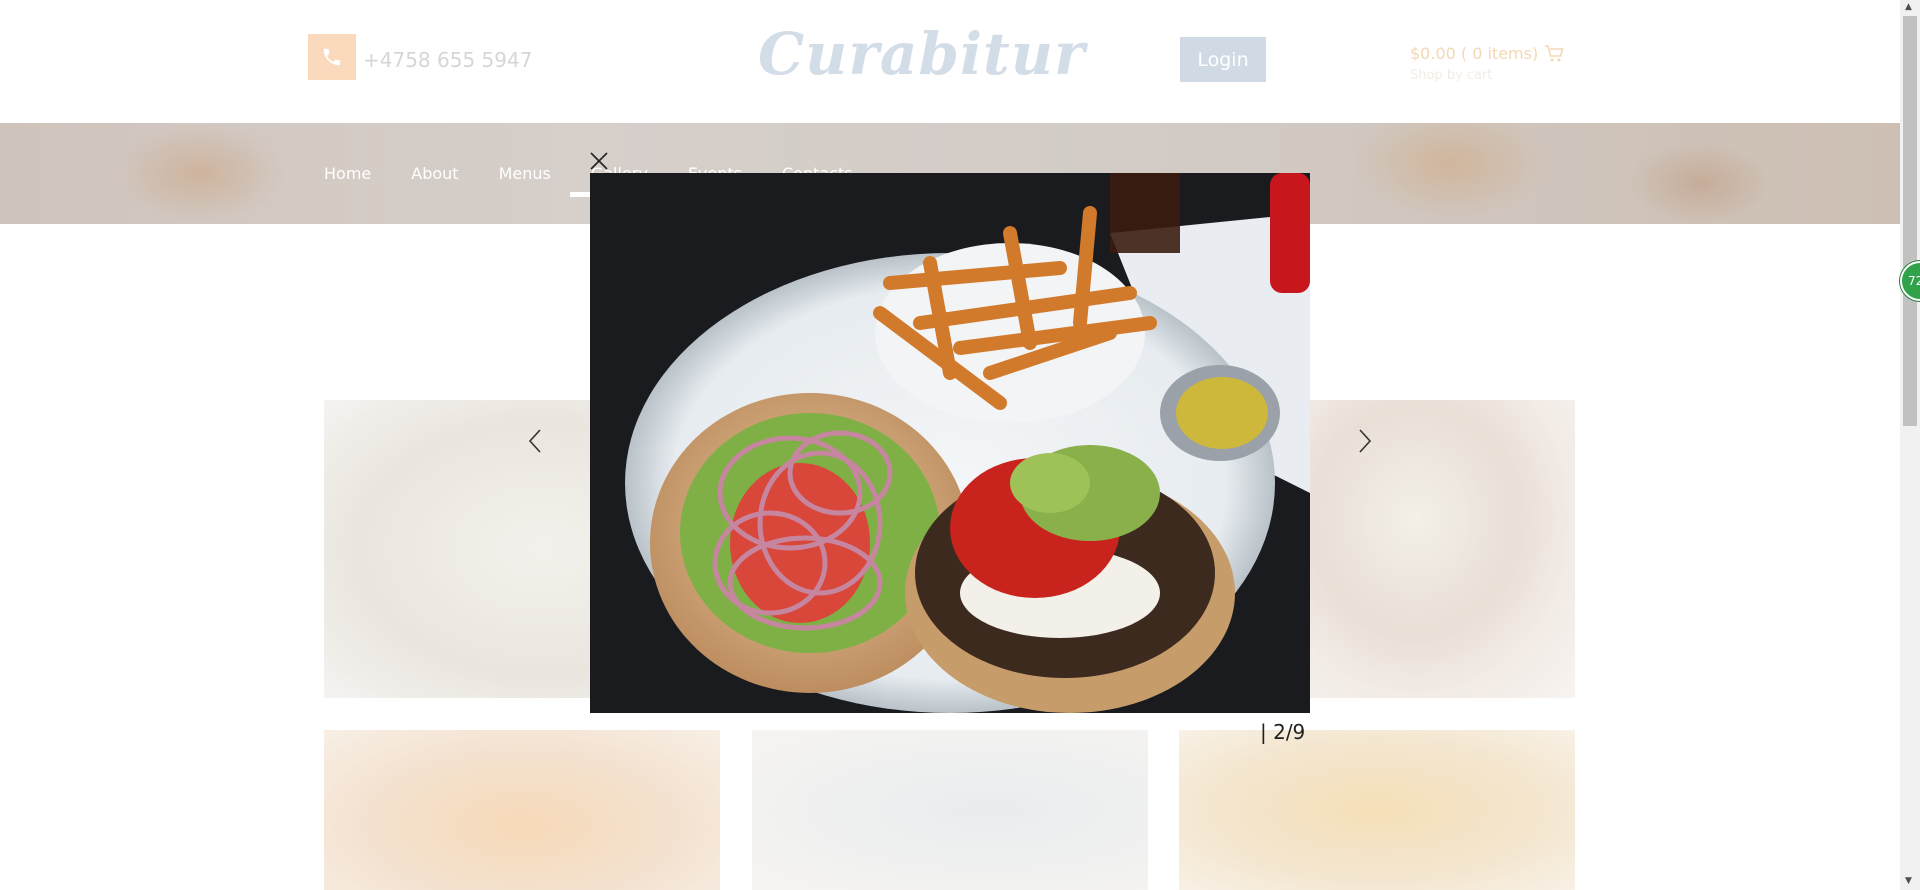 This screenshot has height=890, width=1920. Describe the element at coordinates (525, 173) in the screenshot. I see `nav-item-menus: Menus` at that location.